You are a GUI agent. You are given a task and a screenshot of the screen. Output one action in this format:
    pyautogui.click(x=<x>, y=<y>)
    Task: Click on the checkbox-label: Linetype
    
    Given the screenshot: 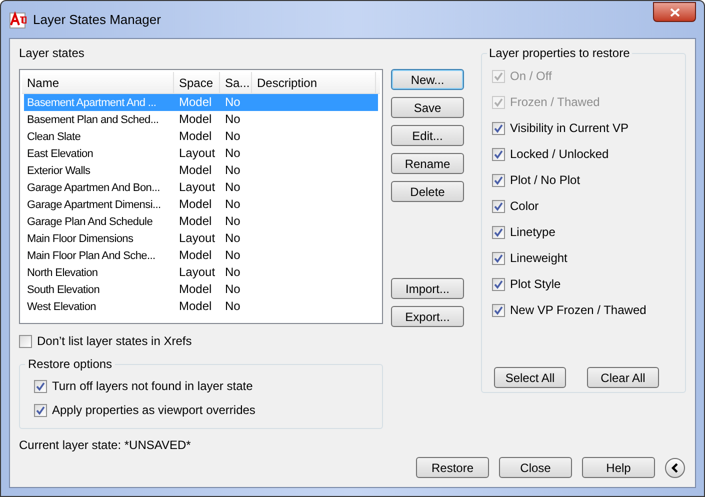 What is the action you would take?
    pyautogui.click(x=533, y=232)
    